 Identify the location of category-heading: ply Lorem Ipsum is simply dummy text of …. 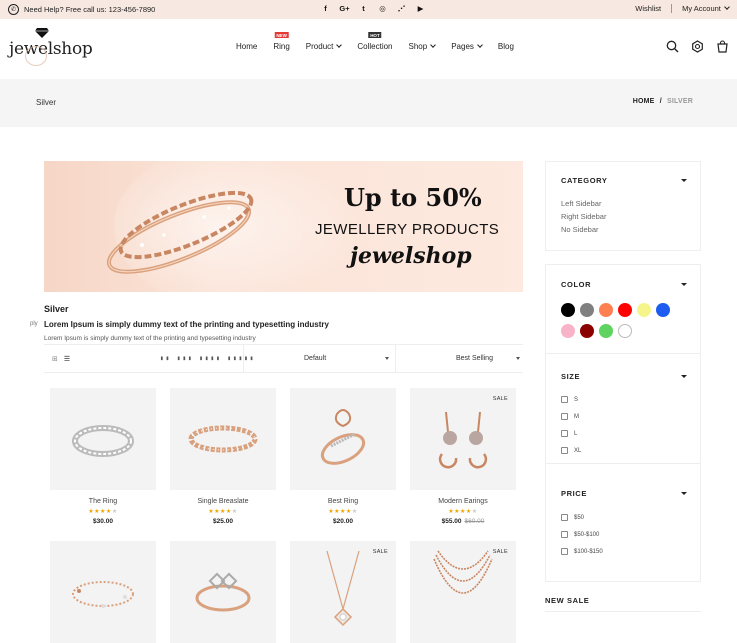
(179, 324).